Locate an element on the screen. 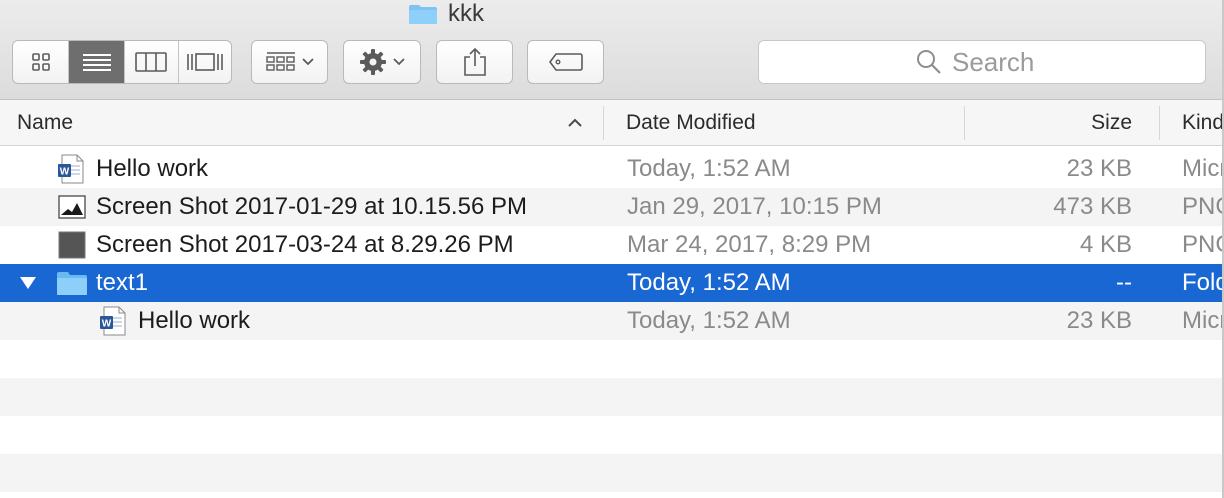 This screenshot has width=1224, height=498. share-button is located at coordinates (474, 62).